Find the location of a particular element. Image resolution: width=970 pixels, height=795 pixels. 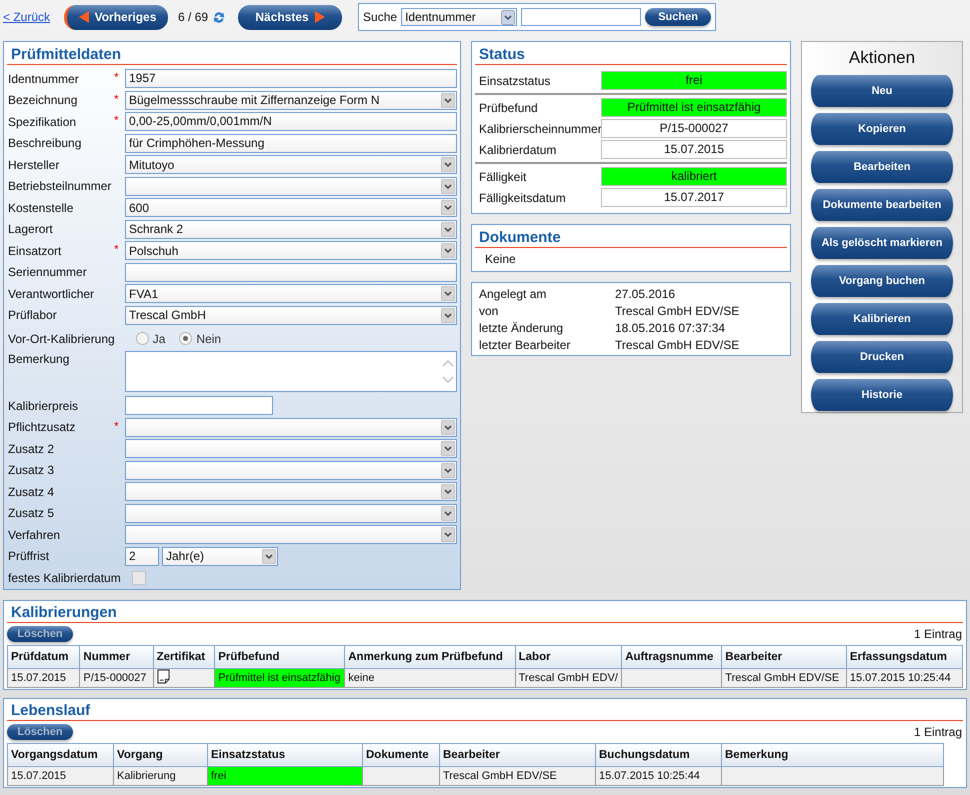

column-header: Anmerkung zum Prüfbefund is located at coordinates (430, 656).